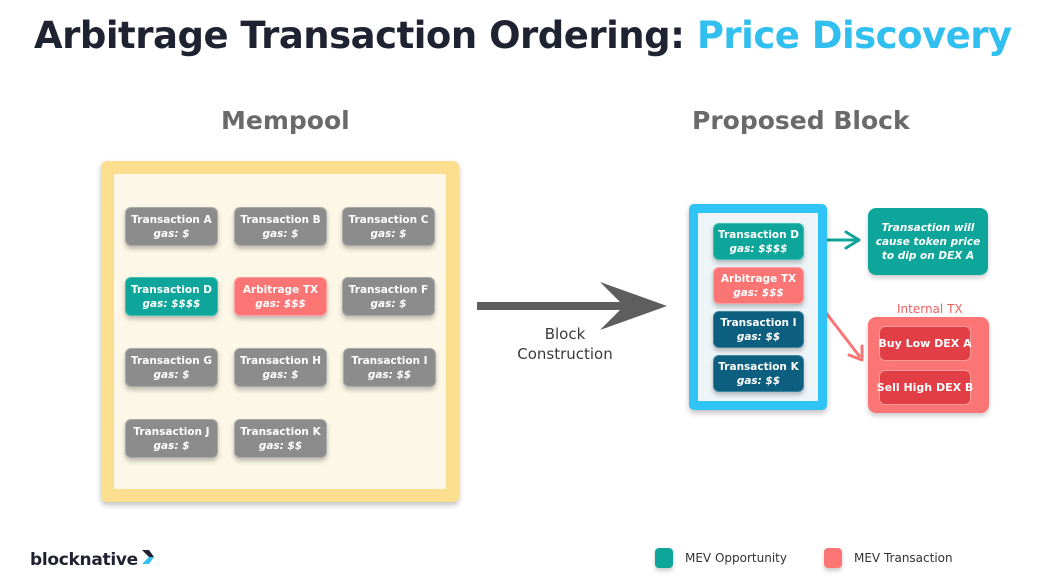 The width and height of the screenshot is (1038, 582). What do you see at coordinates (565, 344) in the screenshot?
I see `block-construction-label: Block Construction` at bounding box center [565, 344].